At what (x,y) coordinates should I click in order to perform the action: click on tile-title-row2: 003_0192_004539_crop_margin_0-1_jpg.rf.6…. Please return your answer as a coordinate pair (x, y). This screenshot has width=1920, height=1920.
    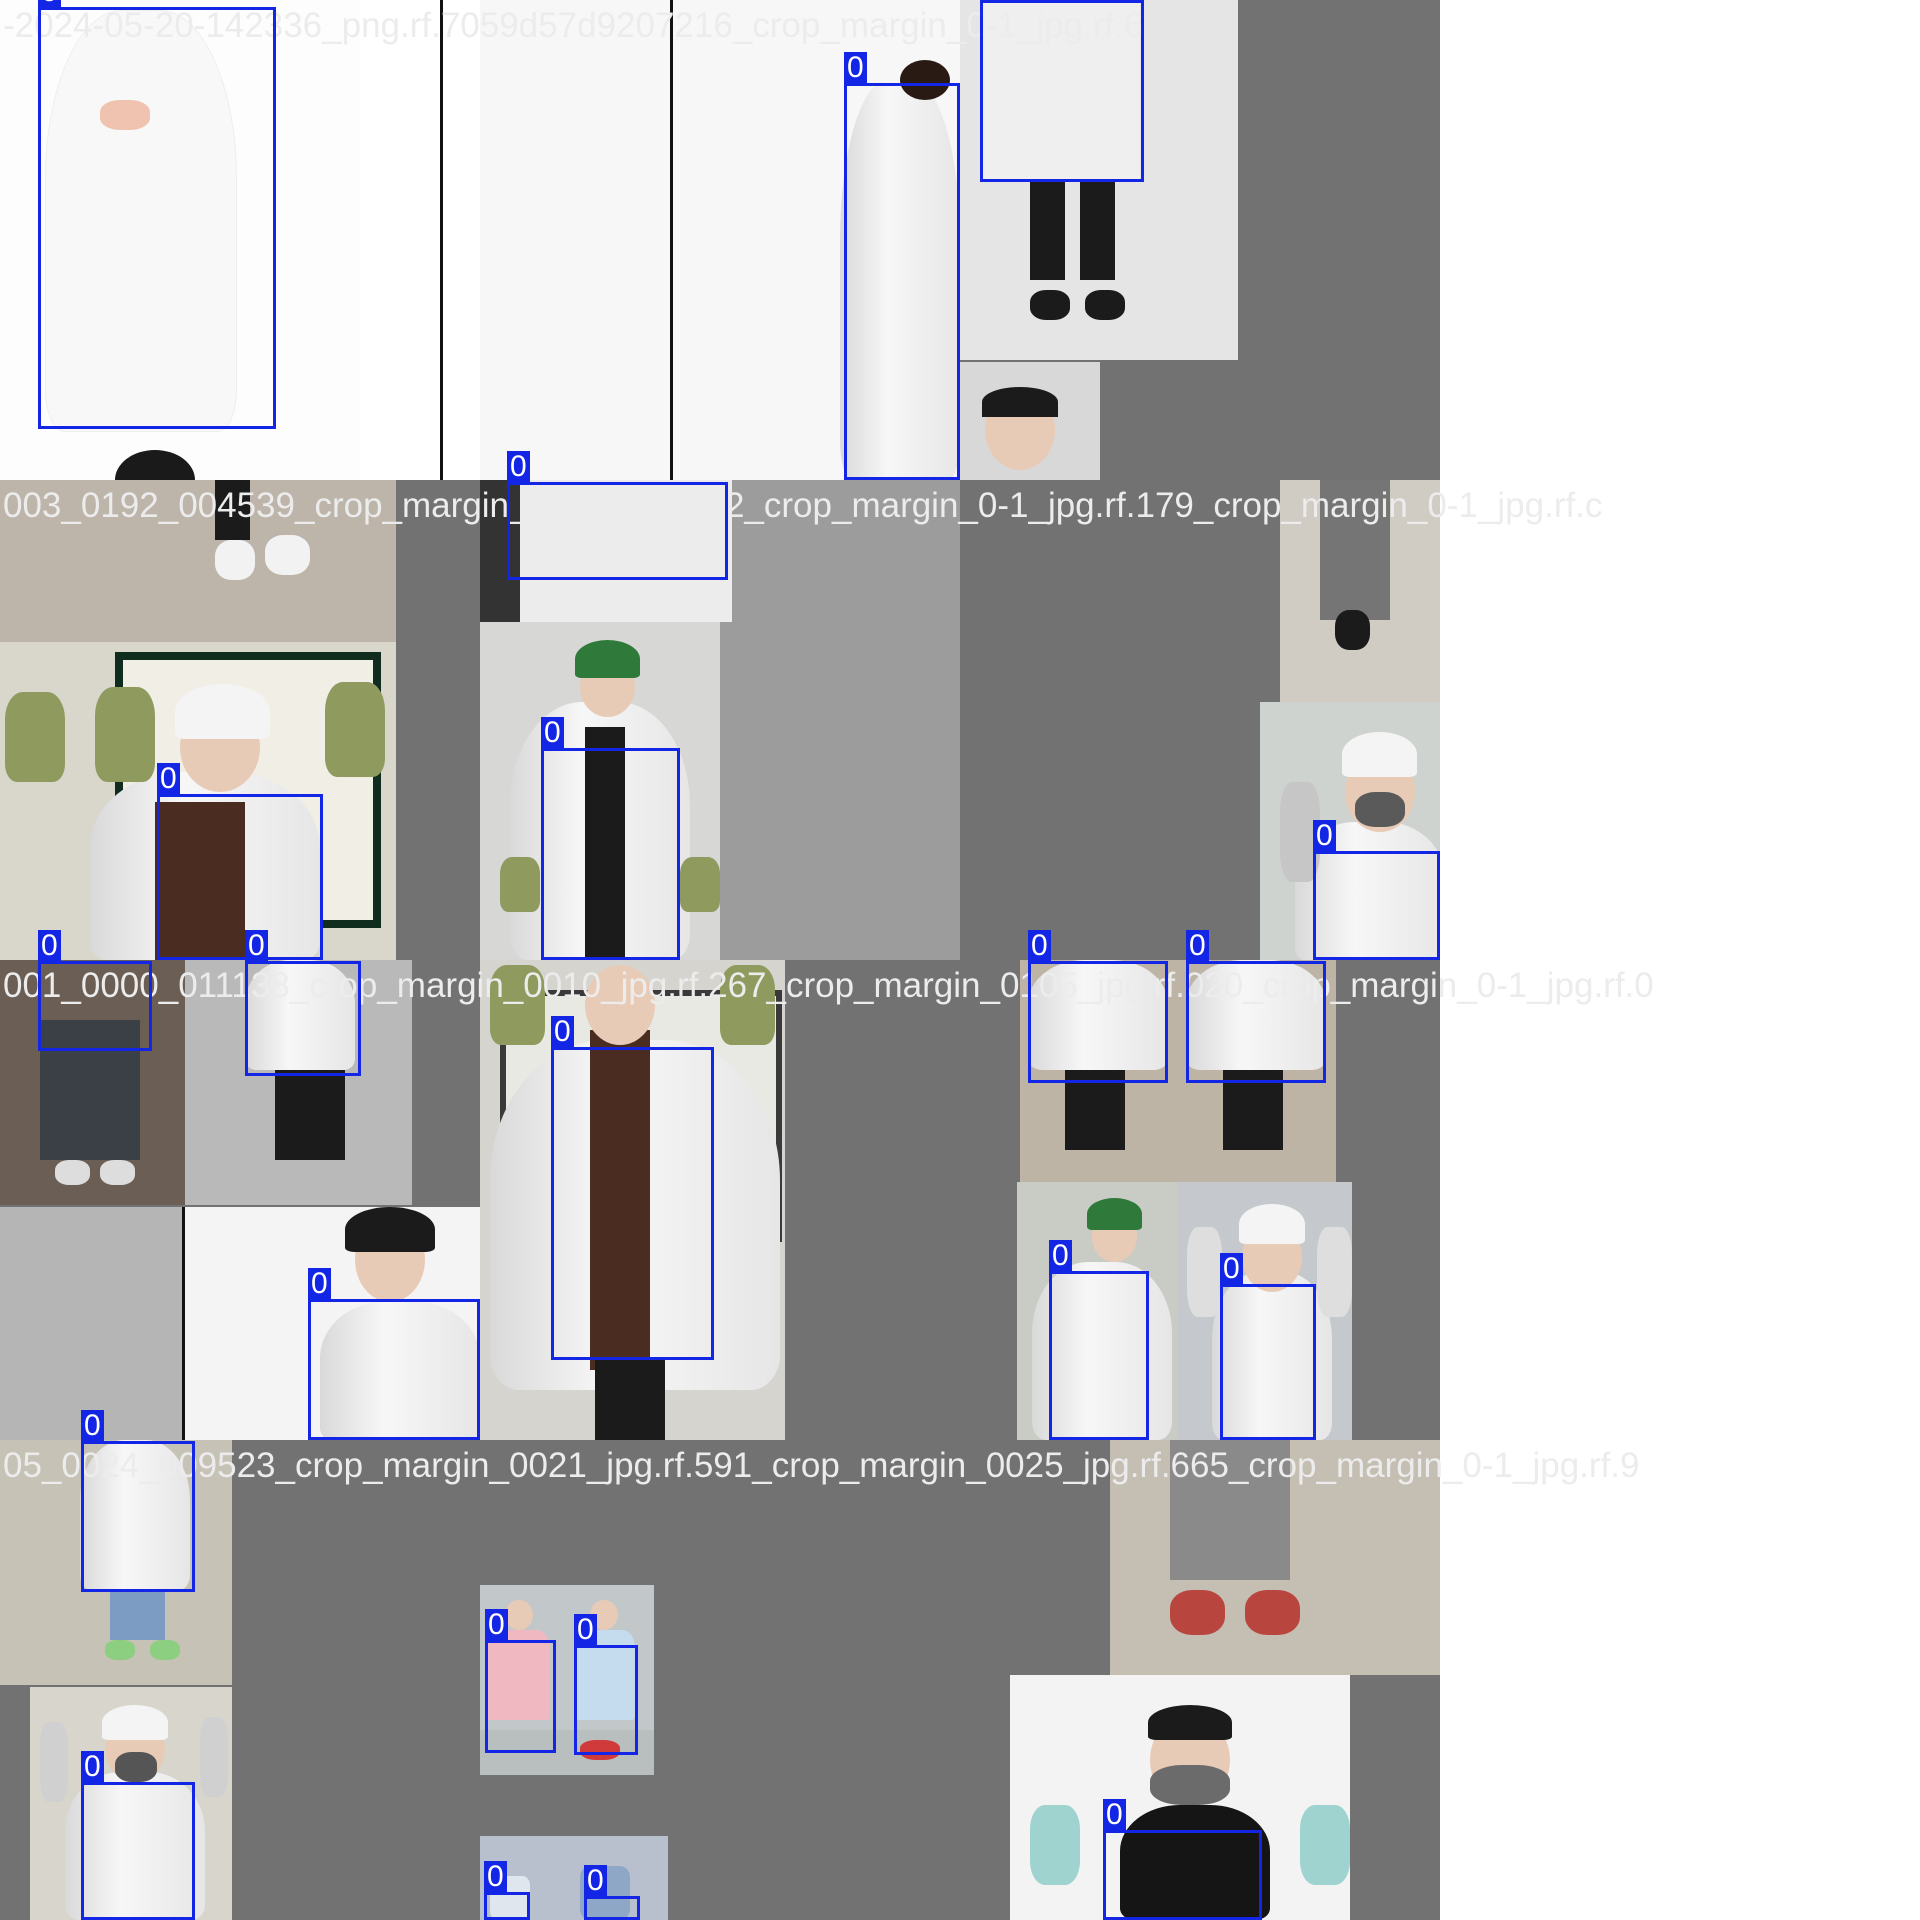
    Looking at the image, I should click on (803, 505).